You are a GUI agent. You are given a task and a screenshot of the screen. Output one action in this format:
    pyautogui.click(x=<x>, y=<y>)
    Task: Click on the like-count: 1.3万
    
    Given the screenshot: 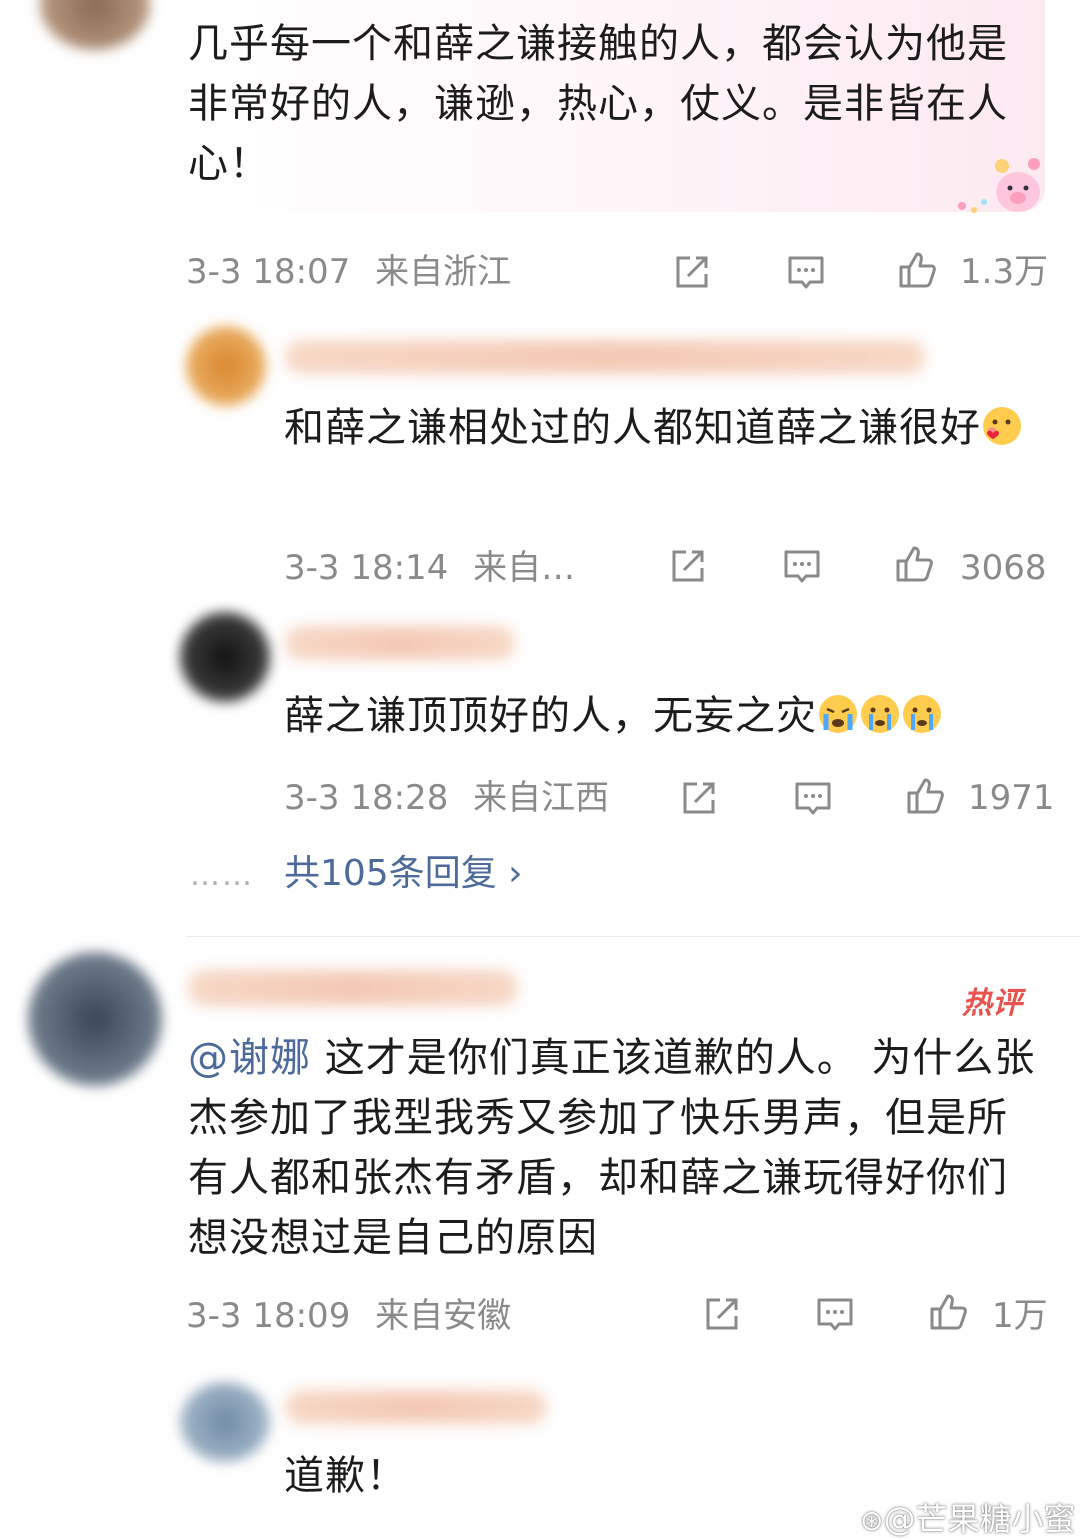 What is the action you would take?
    pyautogui.click(x=1004, y=272)
    